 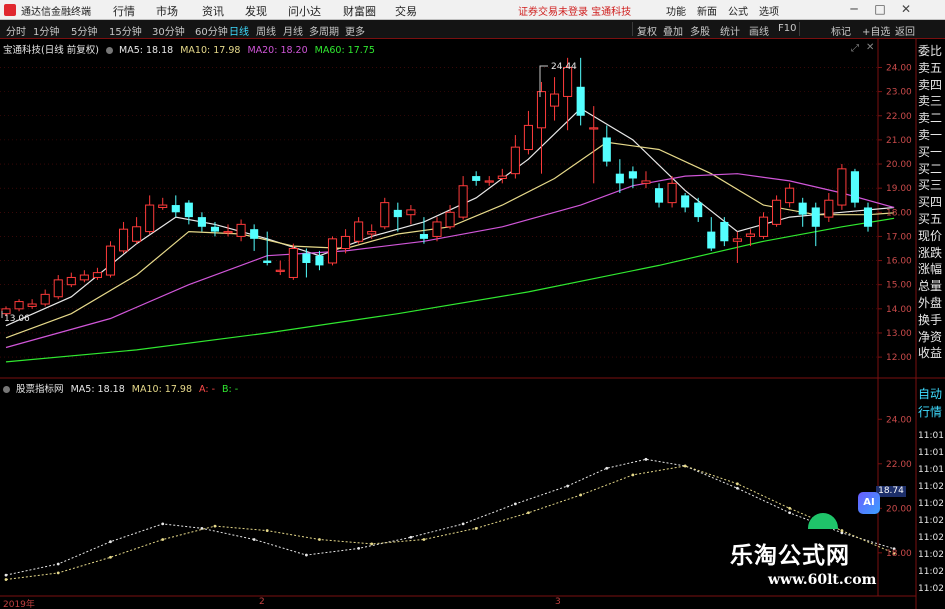 I want to click on f10-button: F10, so click(x=787, y=28).